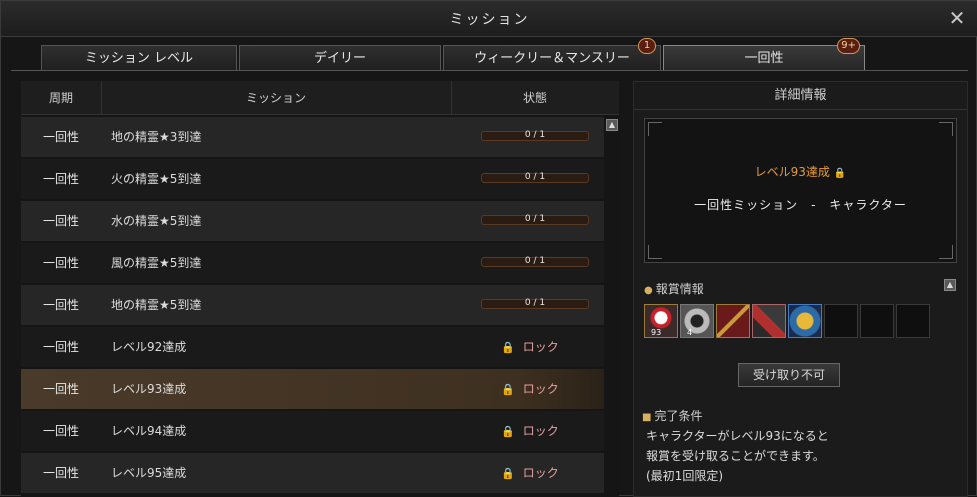 The width and height of the screenshot is (977, 497). I want to click on spellbook-icon, so click(733, 321).